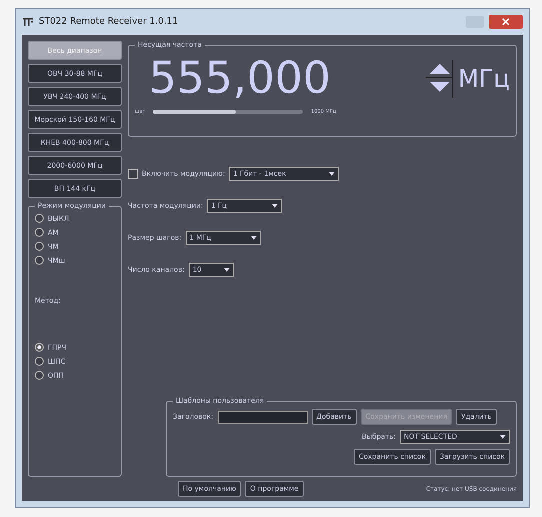  What do you see at coordinates (109, 22) in the screenshot?
I see `window-title: ST022 Remote Receiver 1.0.11` at bounding box center [109, 22].